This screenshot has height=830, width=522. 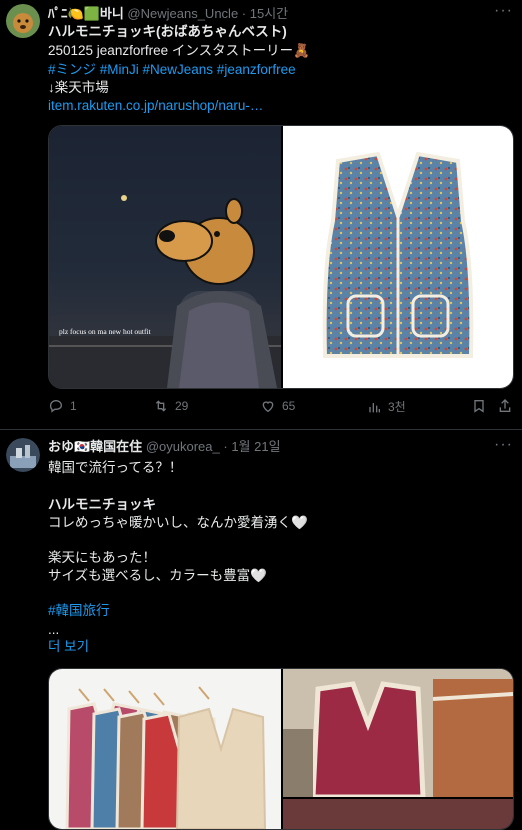 I want to click on vest-illustration, so click(x=398, y=254).